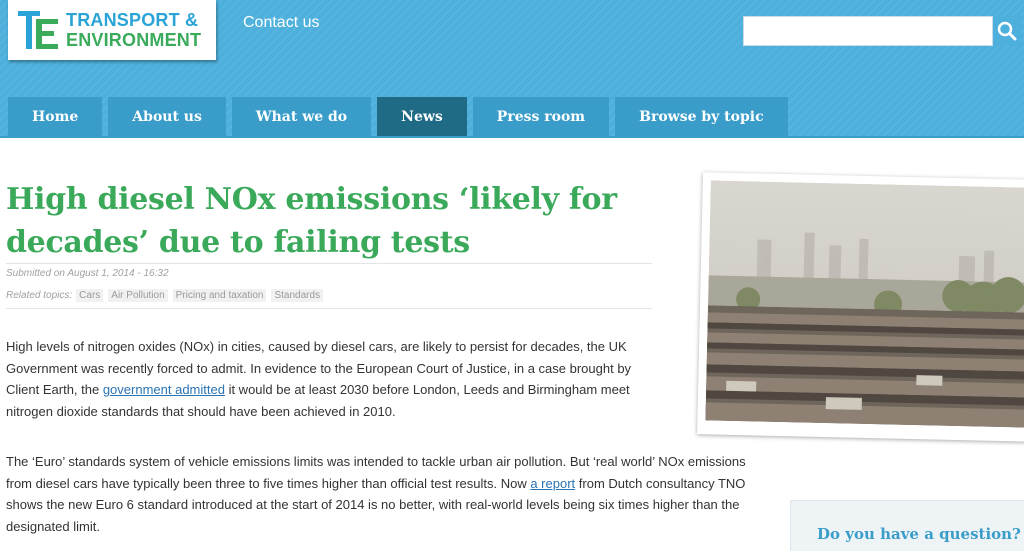 Image resolution: width=1024 pixels, height=551 pixels. Describe the element at coordinates (868, 31) in the screenshot. I see `search-input` at that location.